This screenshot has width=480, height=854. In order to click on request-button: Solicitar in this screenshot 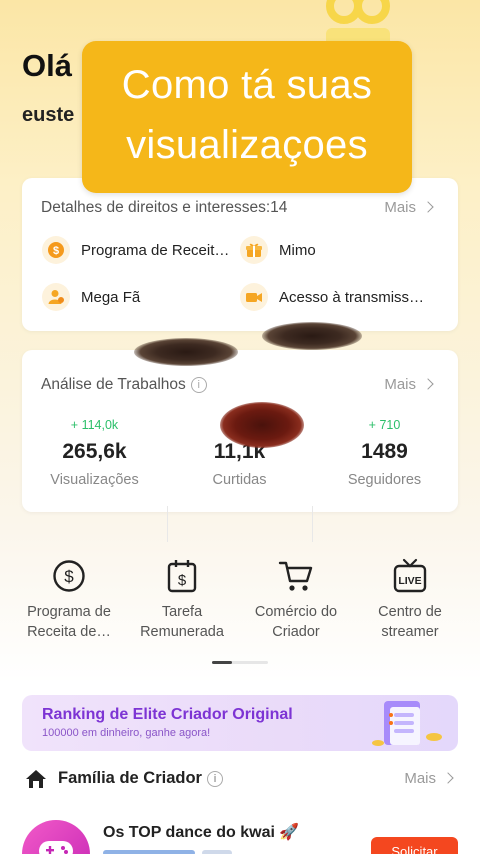, I will do `click(414, 845)`.